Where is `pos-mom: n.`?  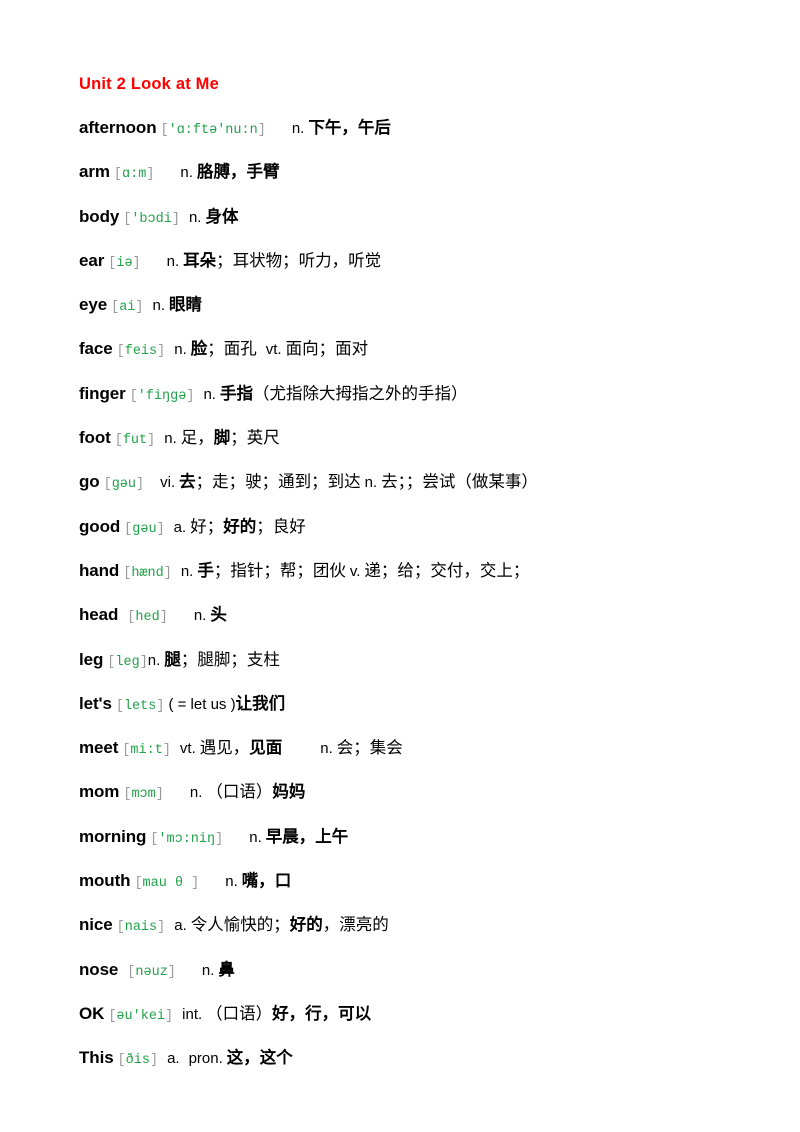
pos-mom: n. is located at coordinates (196, 793).